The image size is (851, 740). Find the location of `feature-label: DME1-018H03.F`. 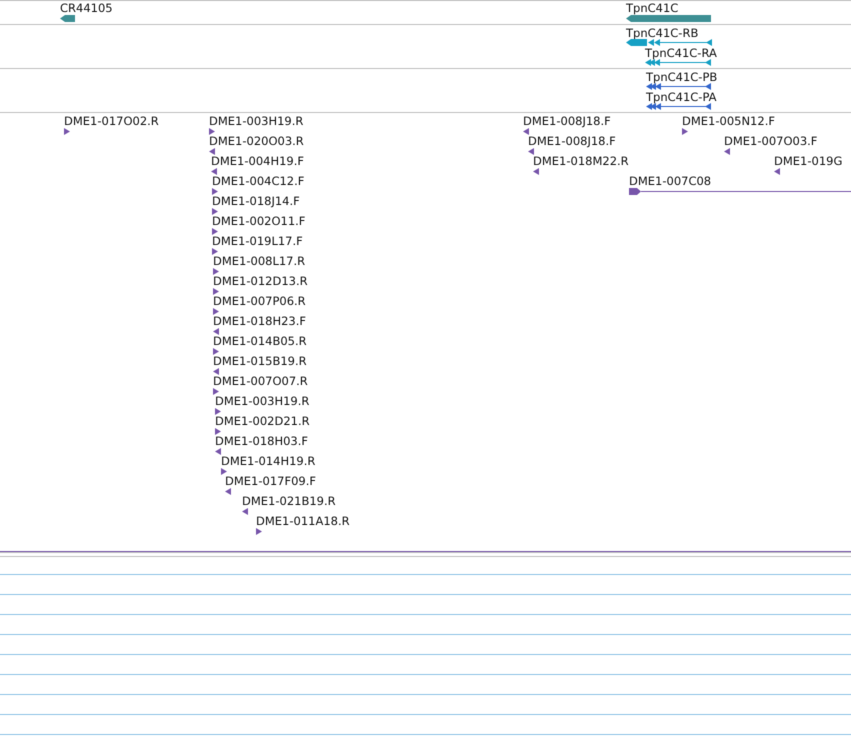

feature-label: DME1-018H03.F is located at coordinates (261, 441).